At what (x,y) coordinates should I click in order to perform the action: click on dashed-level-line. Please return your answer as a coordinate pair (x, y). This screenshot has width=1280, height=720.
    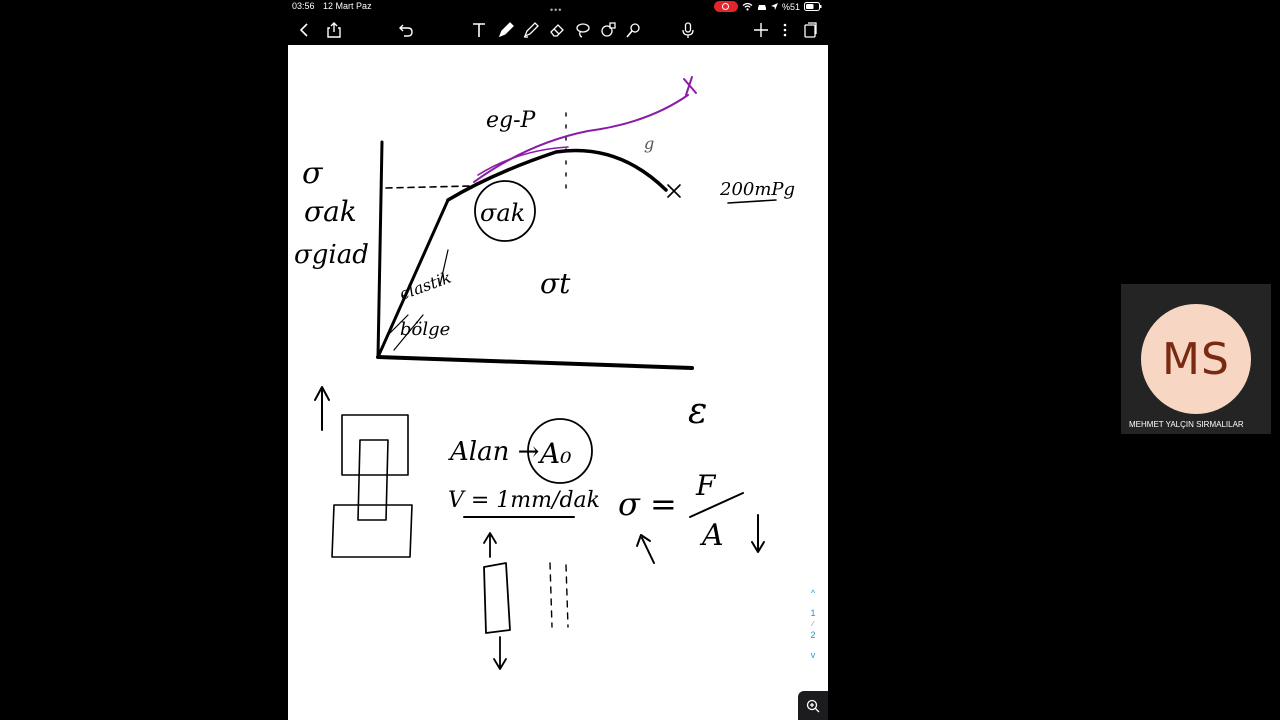
    Looking at the image, I should click on (429, 187).